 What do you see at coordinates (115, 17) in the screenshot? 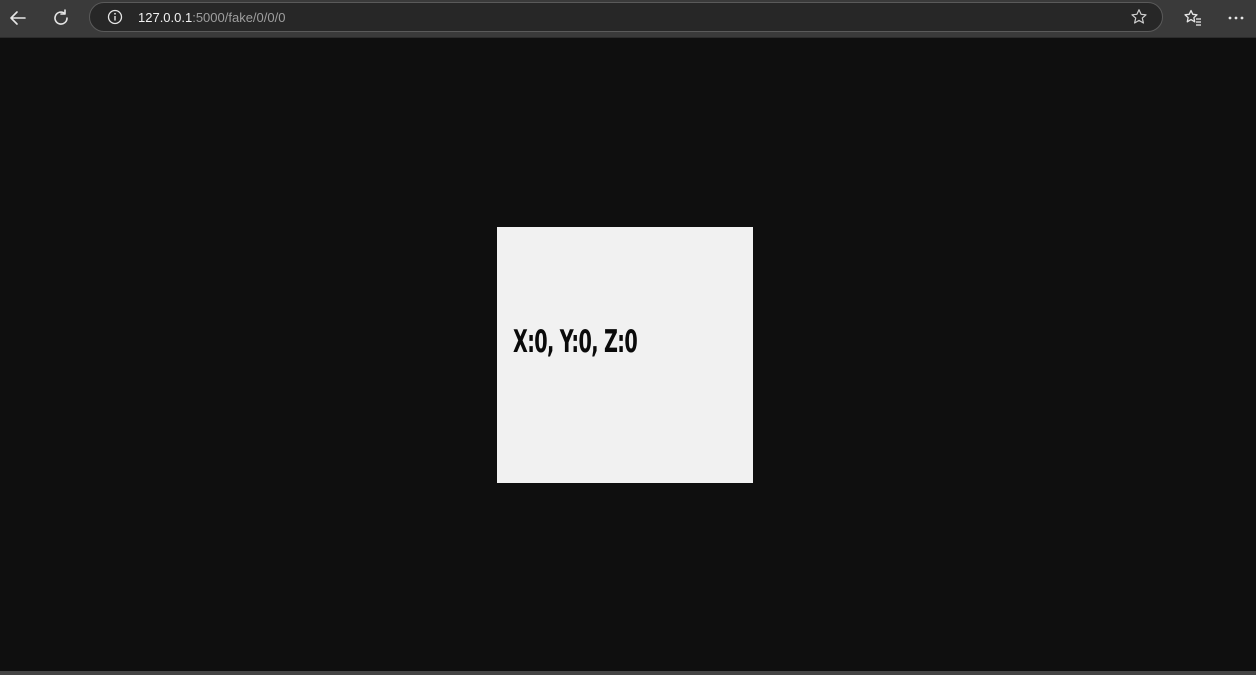
I see `info-icon` at bounding box center [115, 17].